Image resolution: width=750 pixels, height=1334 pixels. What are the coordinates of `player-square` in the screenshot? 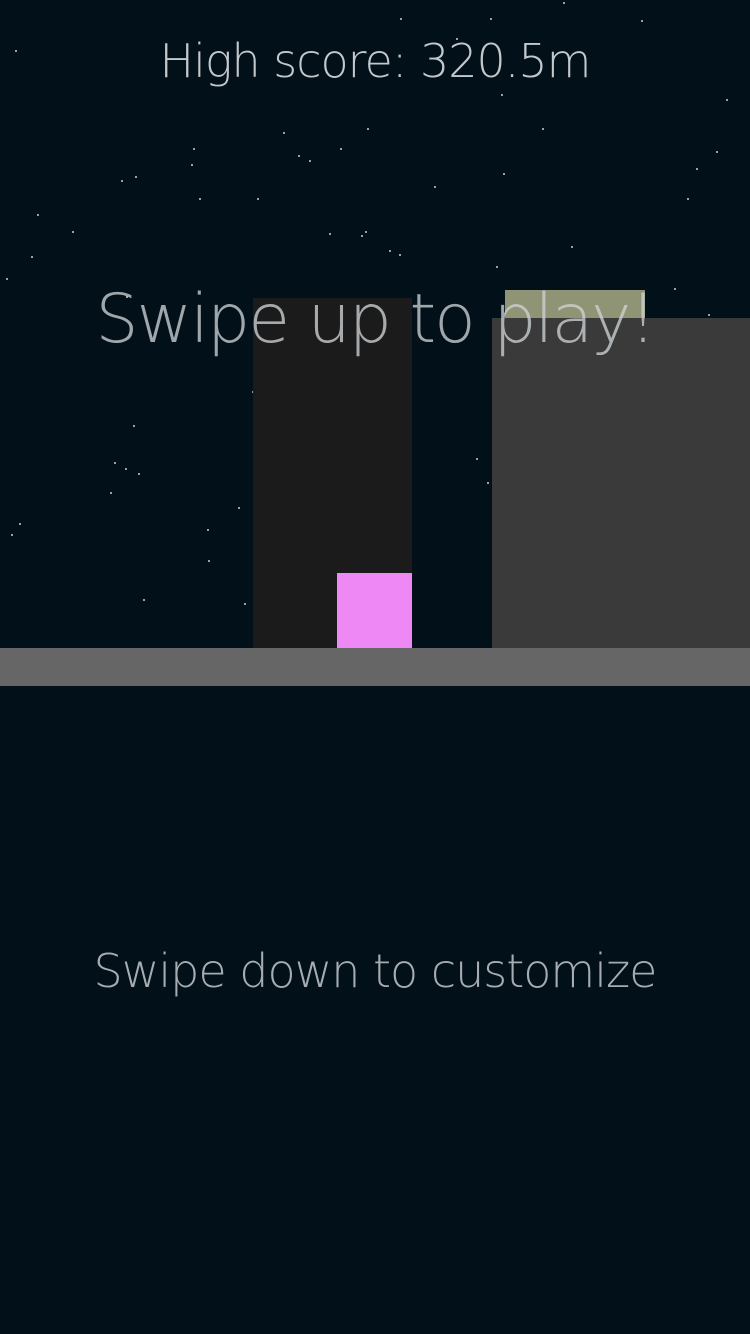 It's located at (374, 610).